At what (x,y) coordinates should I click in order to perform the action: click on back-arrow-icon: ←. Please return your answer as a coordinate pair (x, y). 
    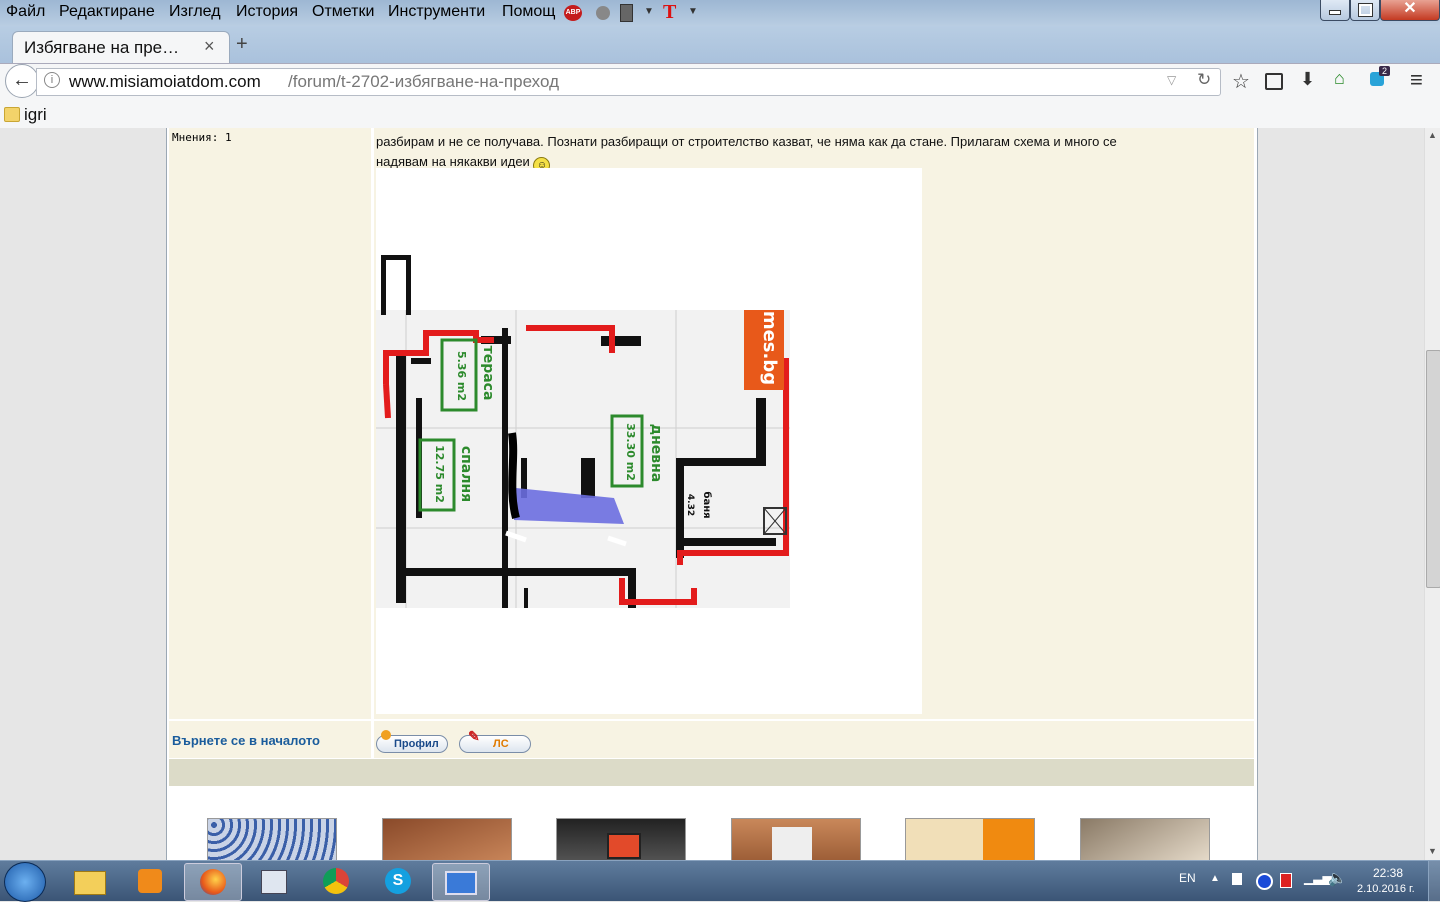
    Looking at the image, I should click on (22, 80).